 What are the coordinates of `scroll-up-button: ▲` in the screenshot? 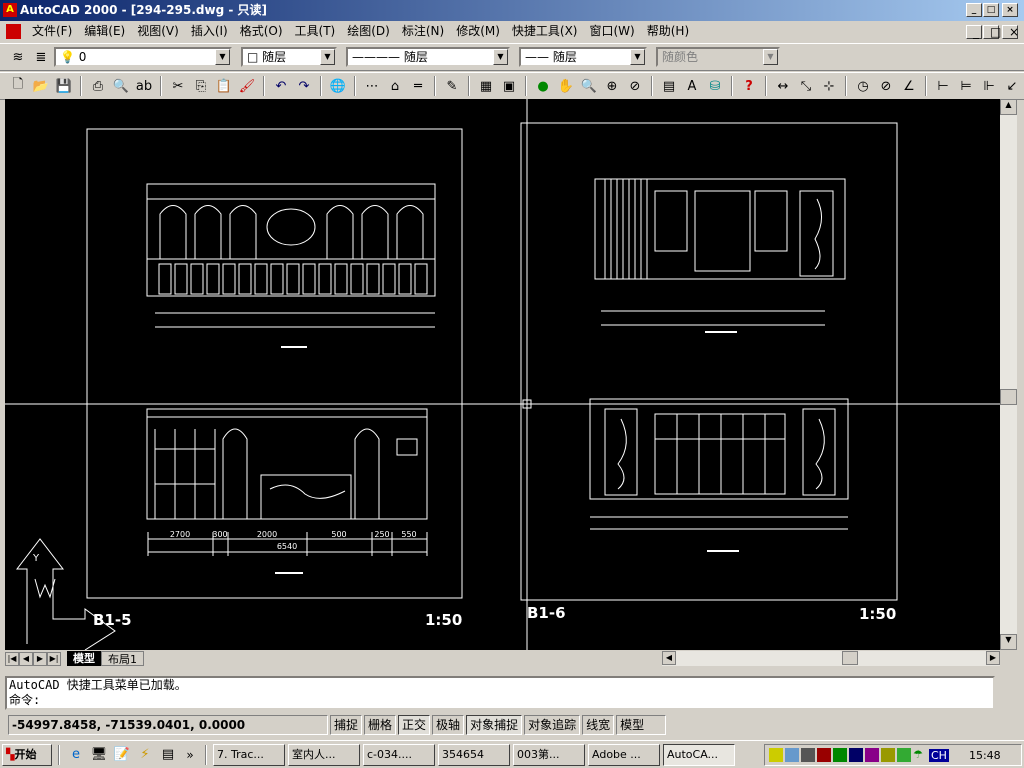 It's located at (1008, 107).